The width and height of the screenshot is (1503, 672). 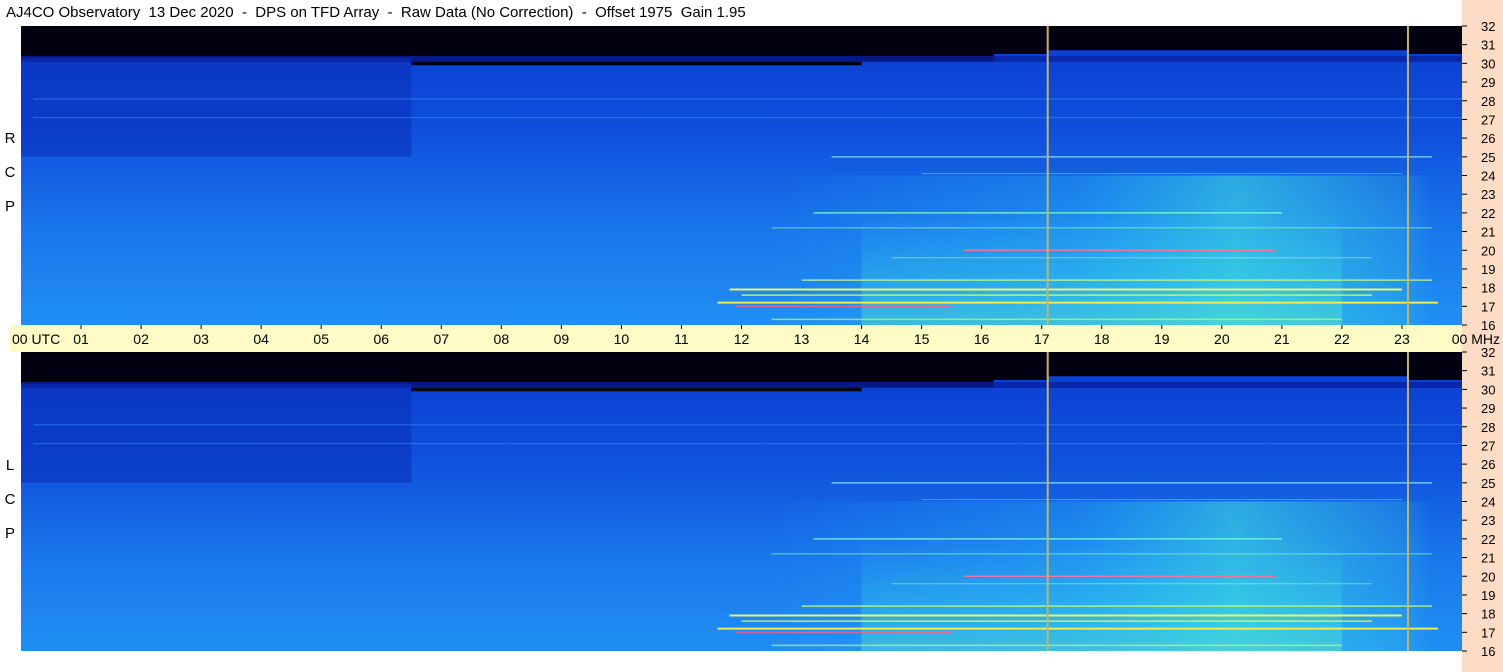 What do you see at coordinates (1488, 82) in the screenshot?
I see `rcp-freq-tick-label: 29` at bounding box center [1488, 82].